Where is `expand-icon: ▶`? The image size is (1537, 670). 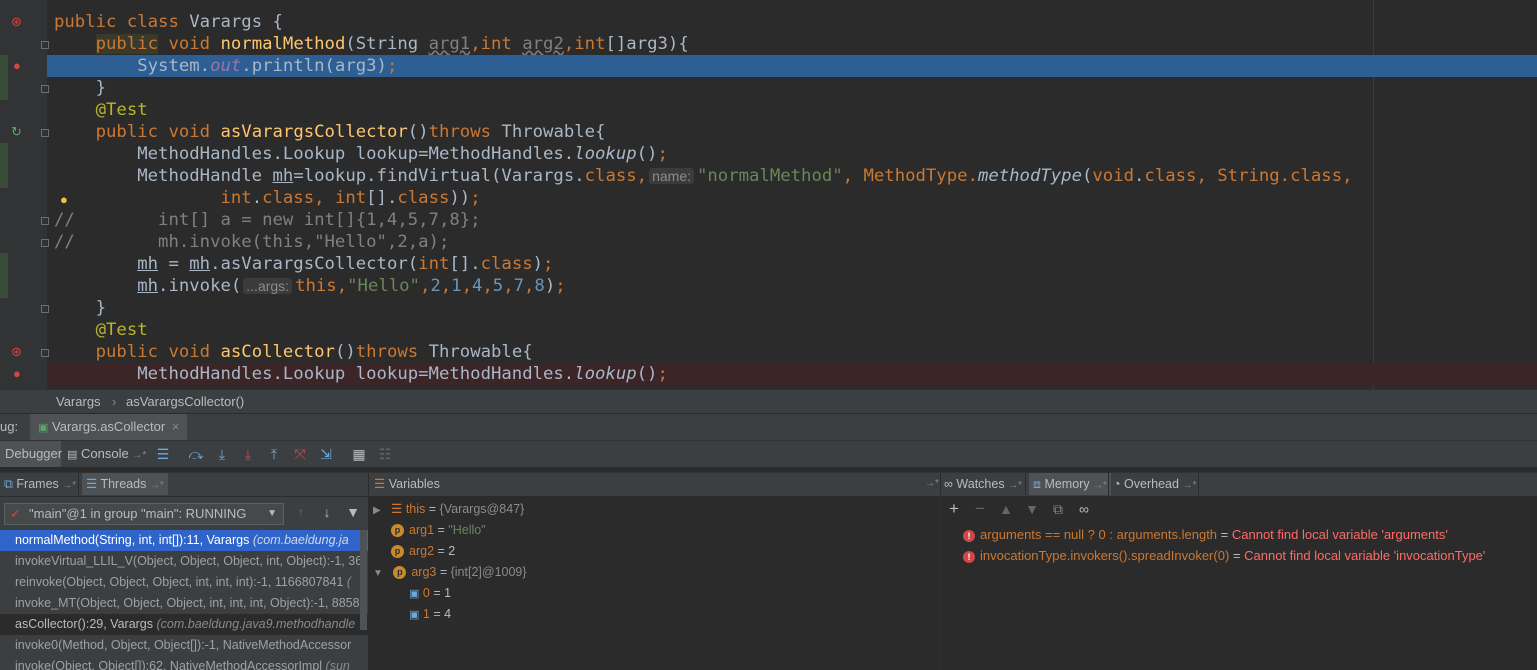 expand-icon: ▶ is located at coordinates (377, 510).